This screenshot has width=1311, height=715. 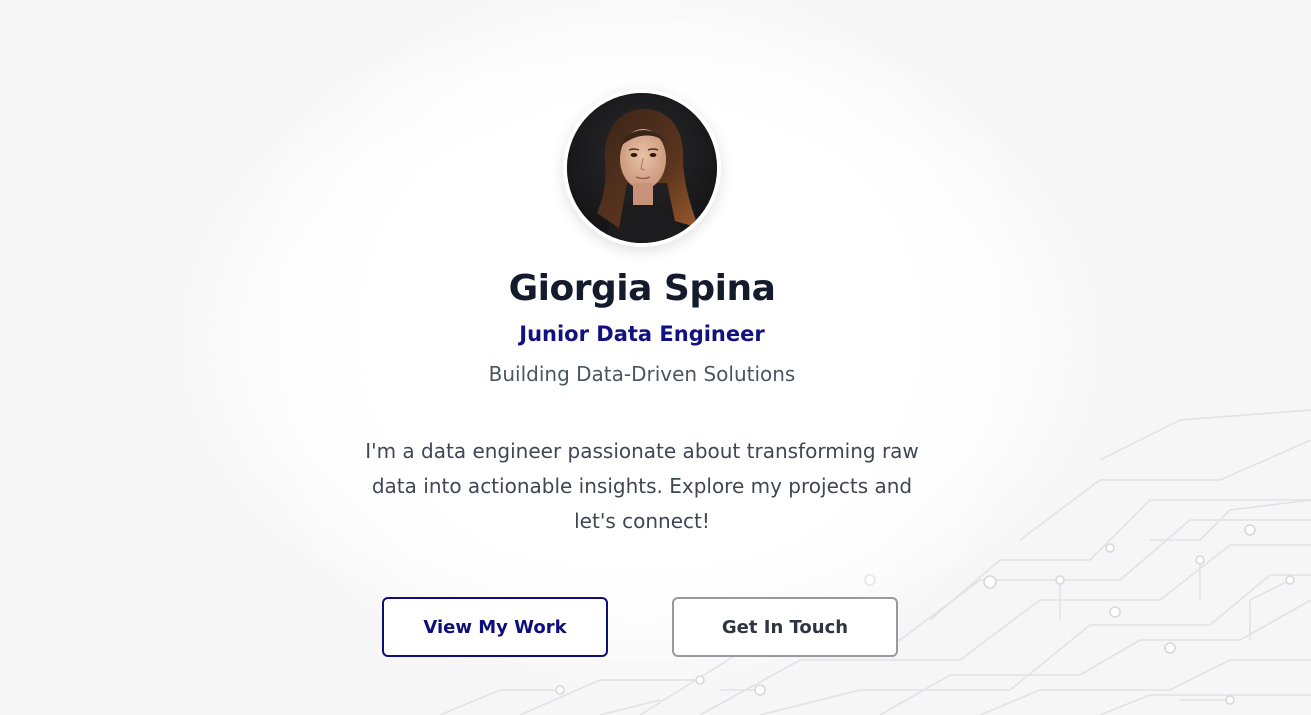 What do you see at coordinates (642, 374) in the screenshot?
I see `profile-tagline: Building Data-Driven Solutions` at bounding box center [642, 374].